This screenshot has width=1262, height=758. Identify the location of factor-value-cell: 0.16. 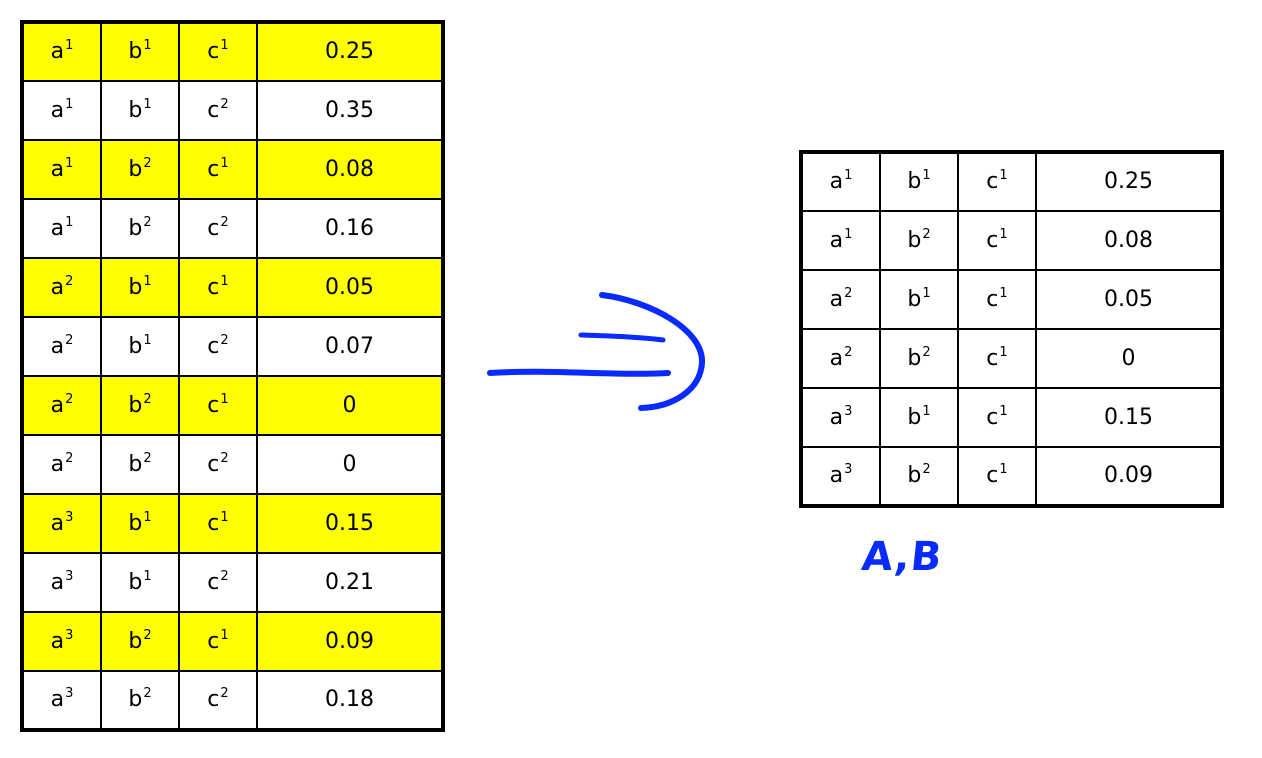
(350, 228).